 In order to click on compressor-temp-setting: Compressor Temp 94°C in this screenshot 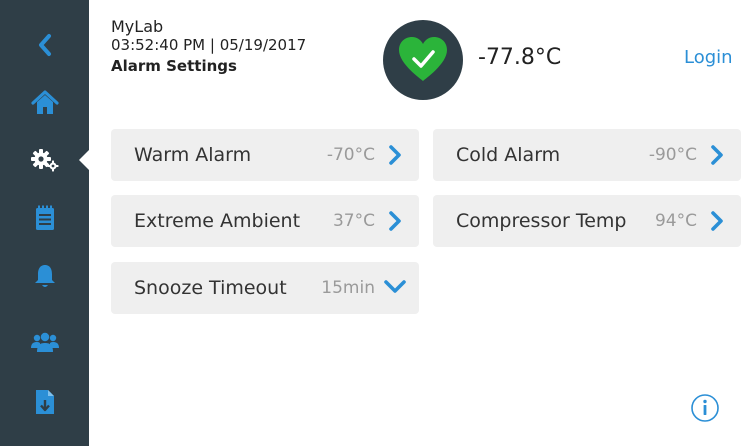, I will do `click(587, 221)`.